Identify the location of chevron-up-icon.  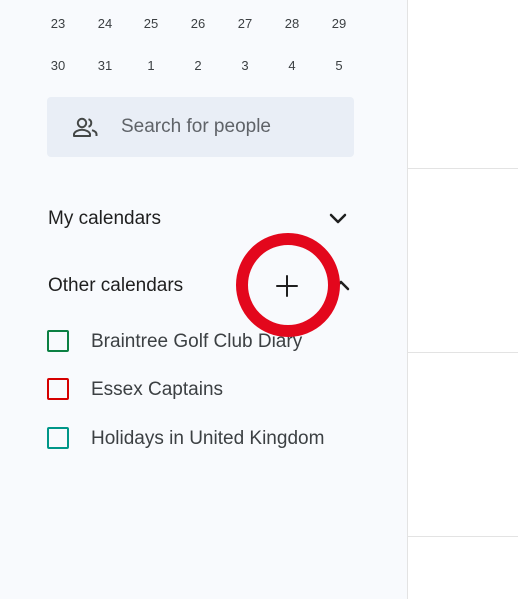
(341, 285).